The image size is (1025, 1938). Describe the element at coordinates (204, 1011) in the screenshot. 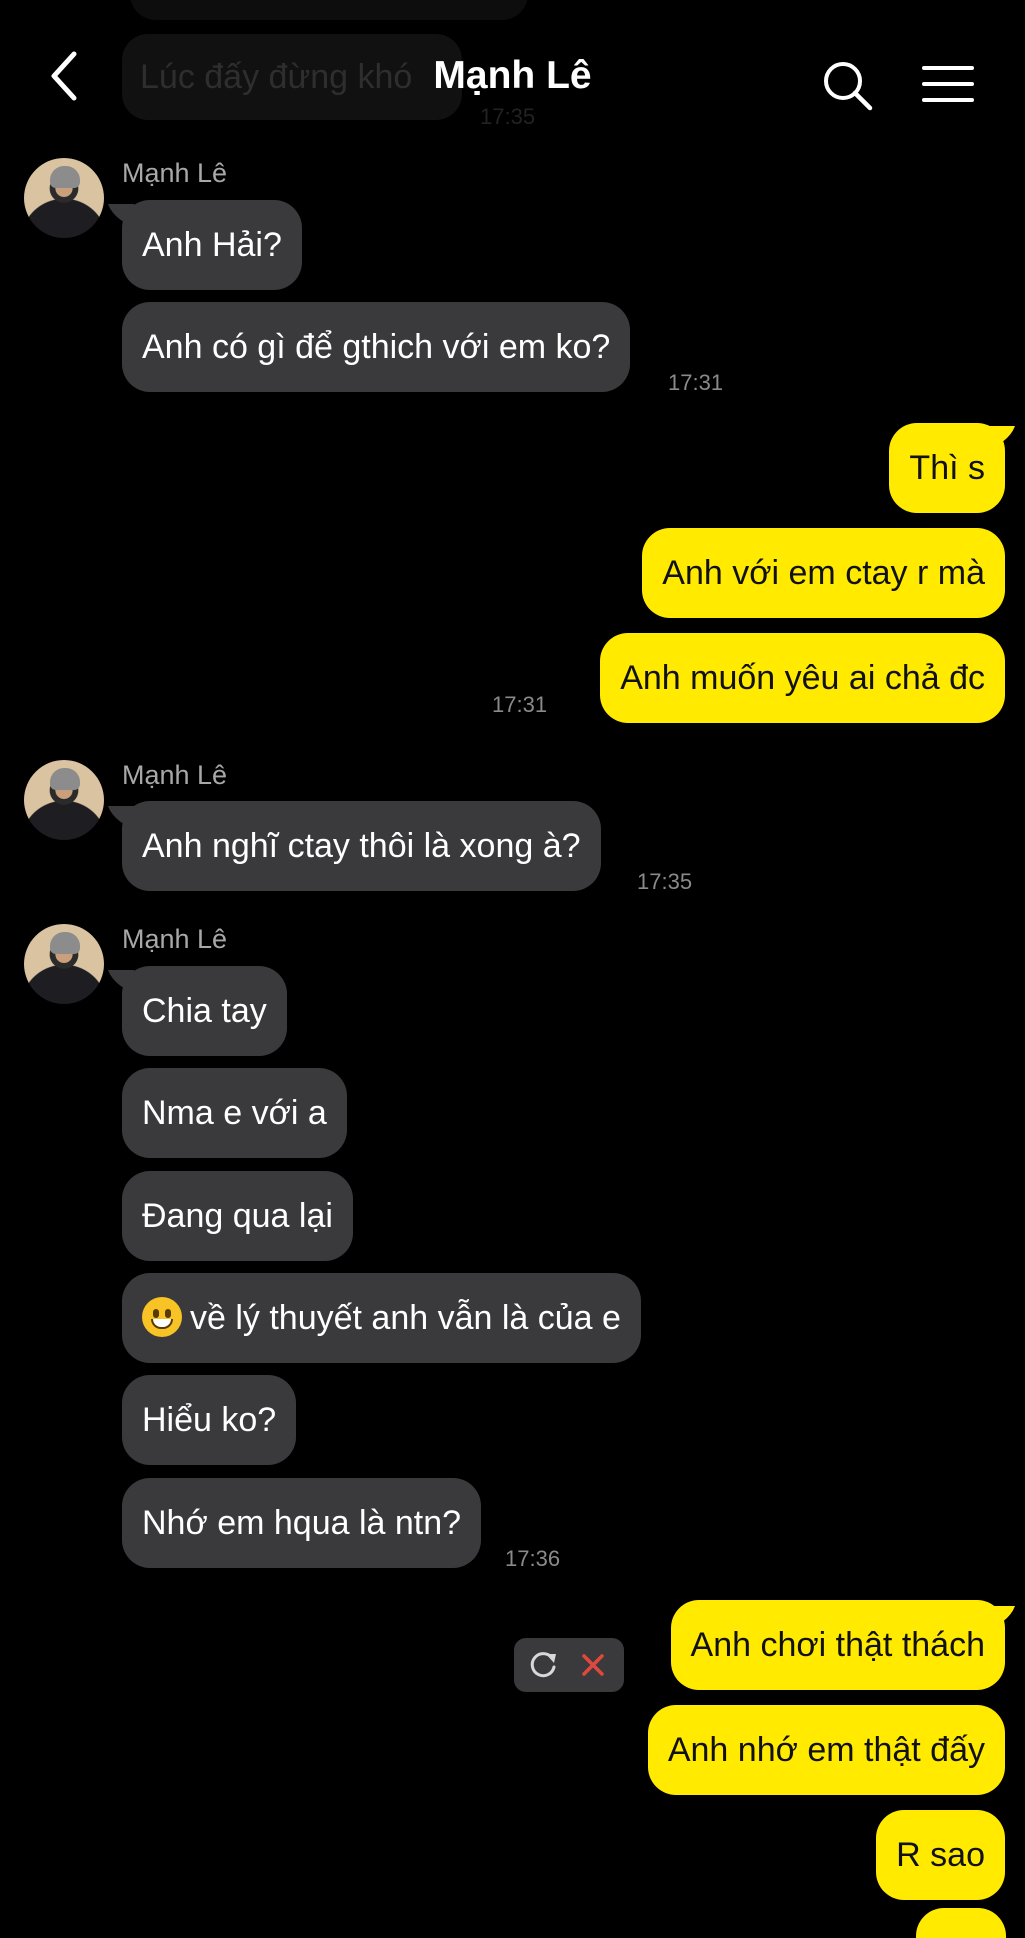

I see `message-bubble-incoming: Chia tay` at that location.